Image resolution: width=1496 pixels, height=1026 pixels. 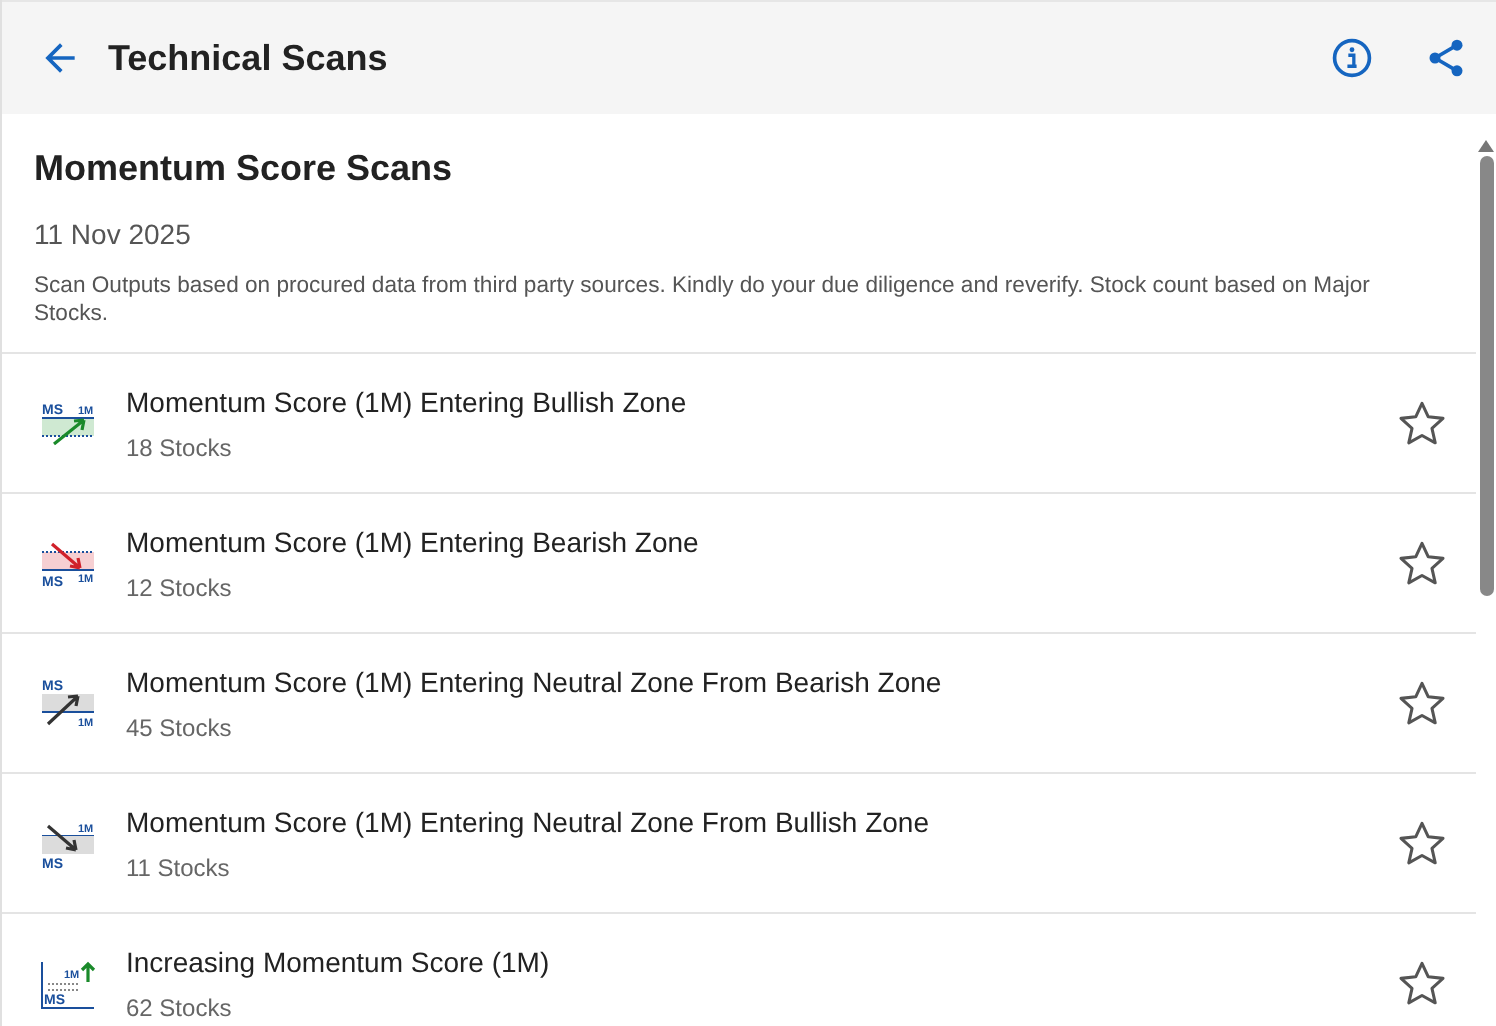 What do you see at coordinates (1352, 58) in the screenshot?
I see `info-icon` at bounding box center [1352, 58].